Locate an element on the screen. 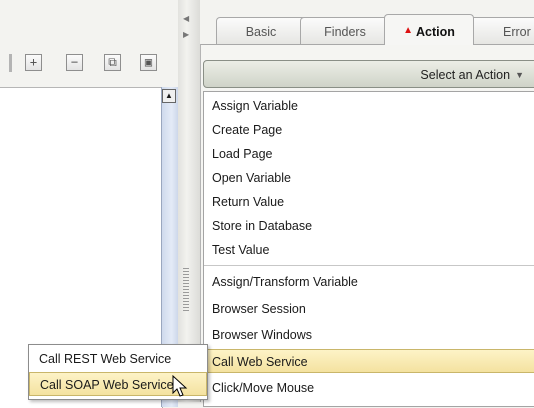 Image resolution: width=534 pixels, height=408 pixels. tab-label: Action is located at coordinates (435, 32).